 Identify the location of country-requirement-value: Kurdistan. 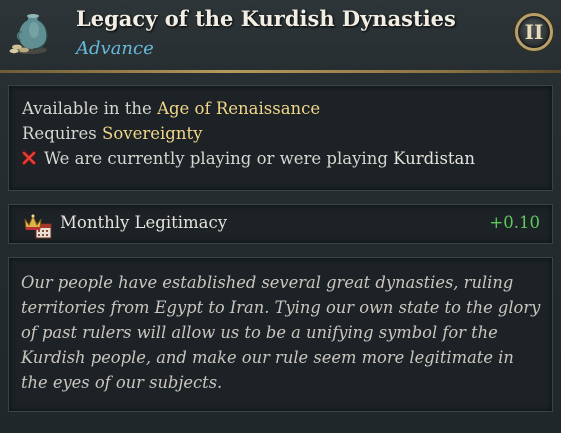
(434, 158).